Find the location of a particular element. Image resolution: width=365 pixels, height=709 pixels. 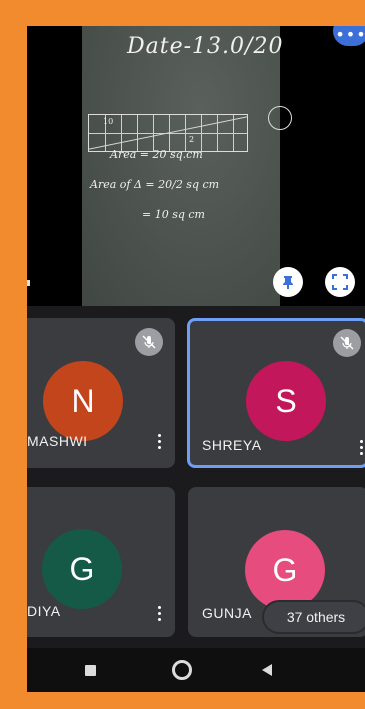

avatar: S is located at coordinates (286, 401).